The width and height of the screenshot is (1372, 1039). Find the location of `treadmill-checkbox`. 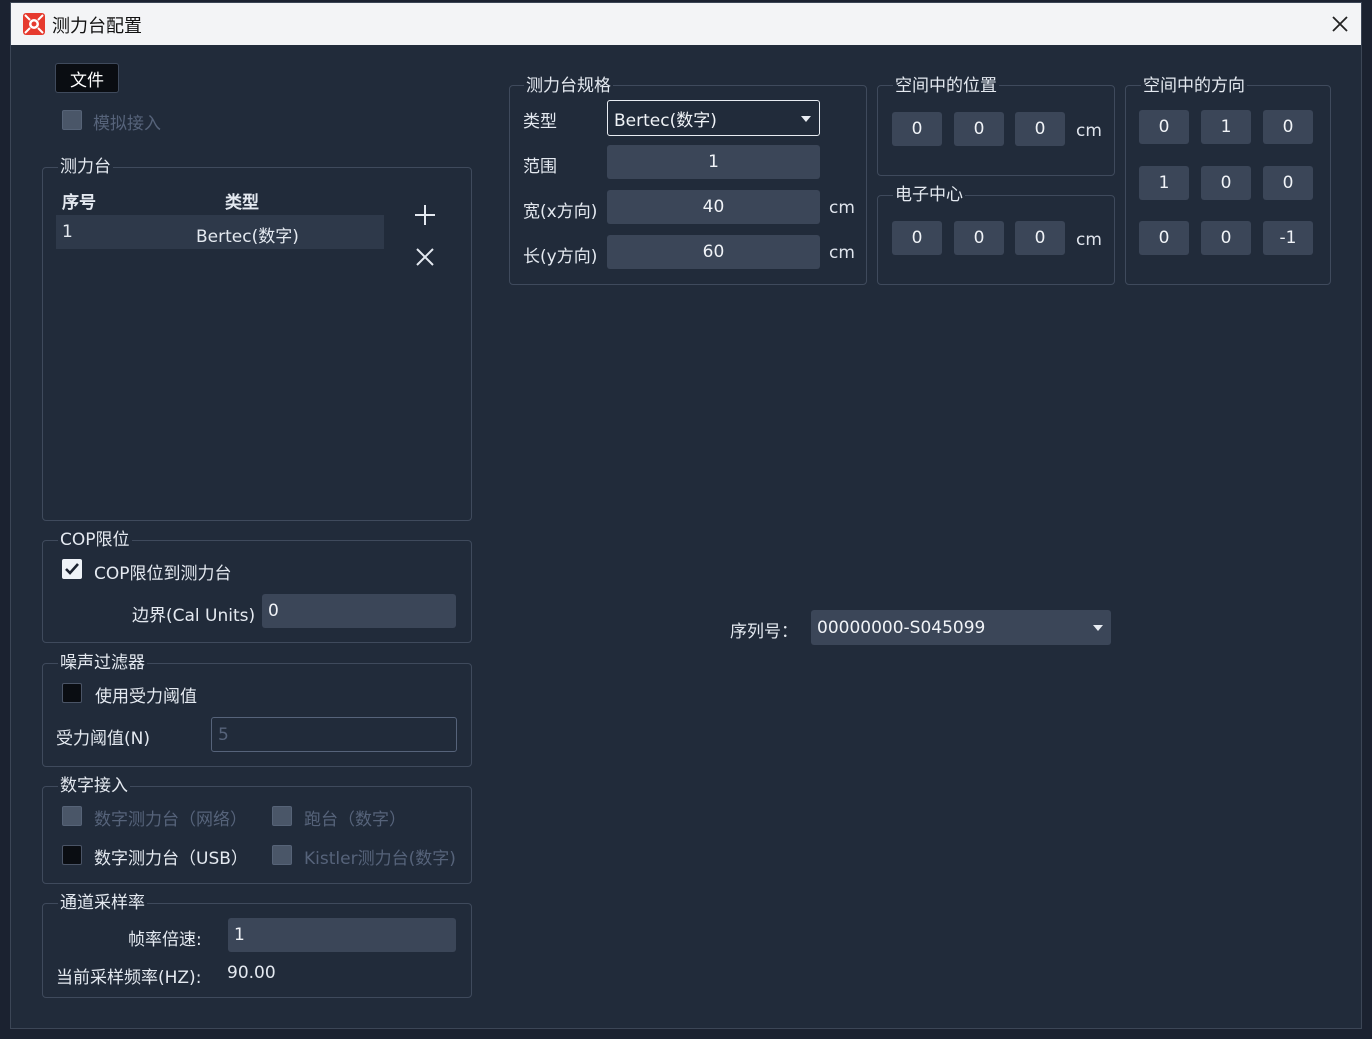

treadmill-checkbox is located at coordinates (282, 816).